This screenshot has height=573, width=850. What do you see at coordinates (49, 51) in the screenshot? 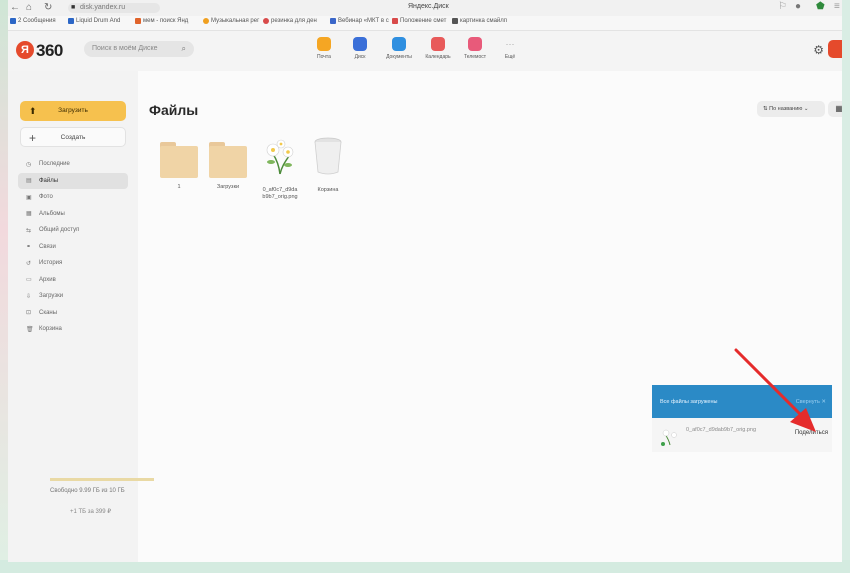
I see `logo-text: 360` at bounding box center [49, 51].